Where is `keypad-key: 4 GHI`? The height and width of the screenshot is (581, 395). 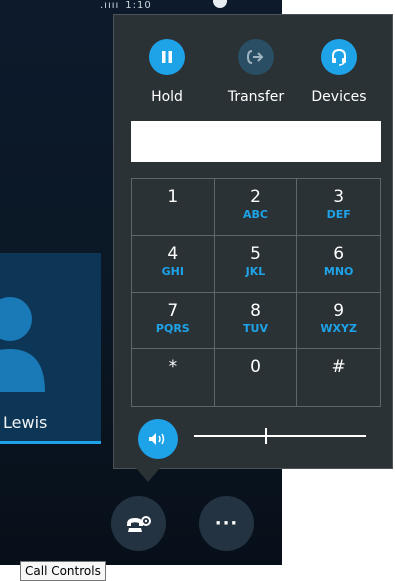
keypad-key: 4 GHI is located at coordinates (173, 264).